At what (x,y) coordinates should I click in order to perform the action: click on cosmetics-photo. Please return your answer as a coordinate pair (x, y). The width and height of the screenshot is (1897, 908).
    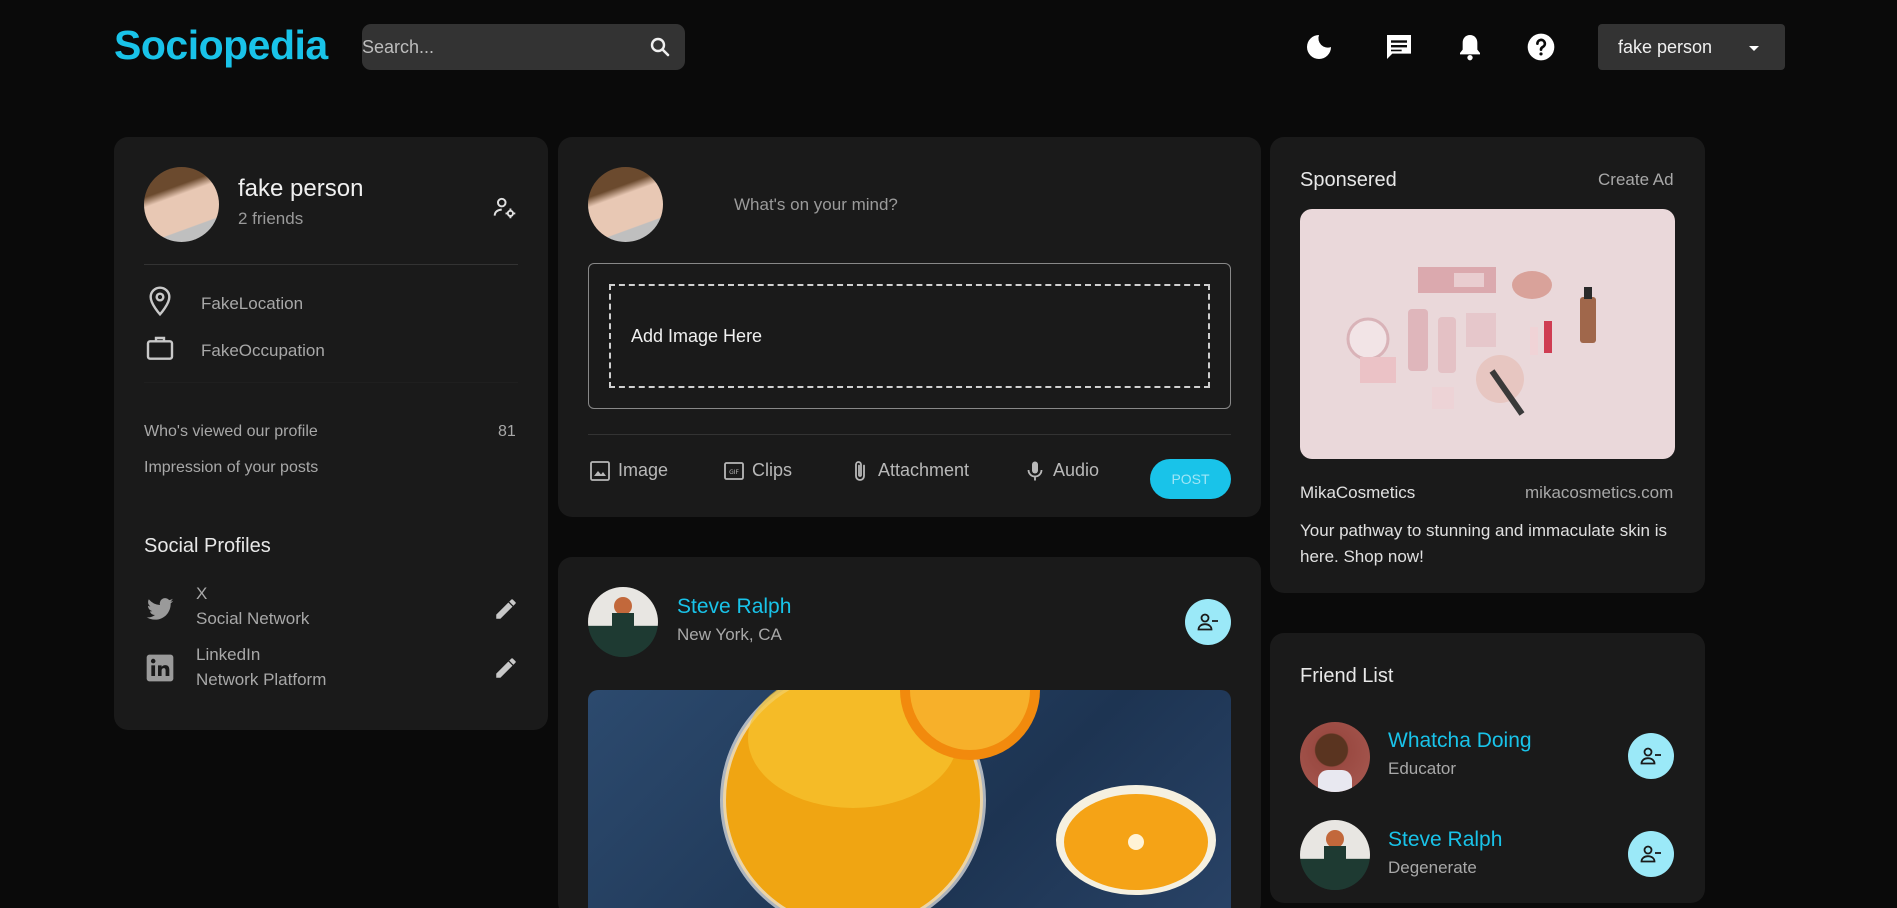
    Looking at the image, I should click on (1471, 341).